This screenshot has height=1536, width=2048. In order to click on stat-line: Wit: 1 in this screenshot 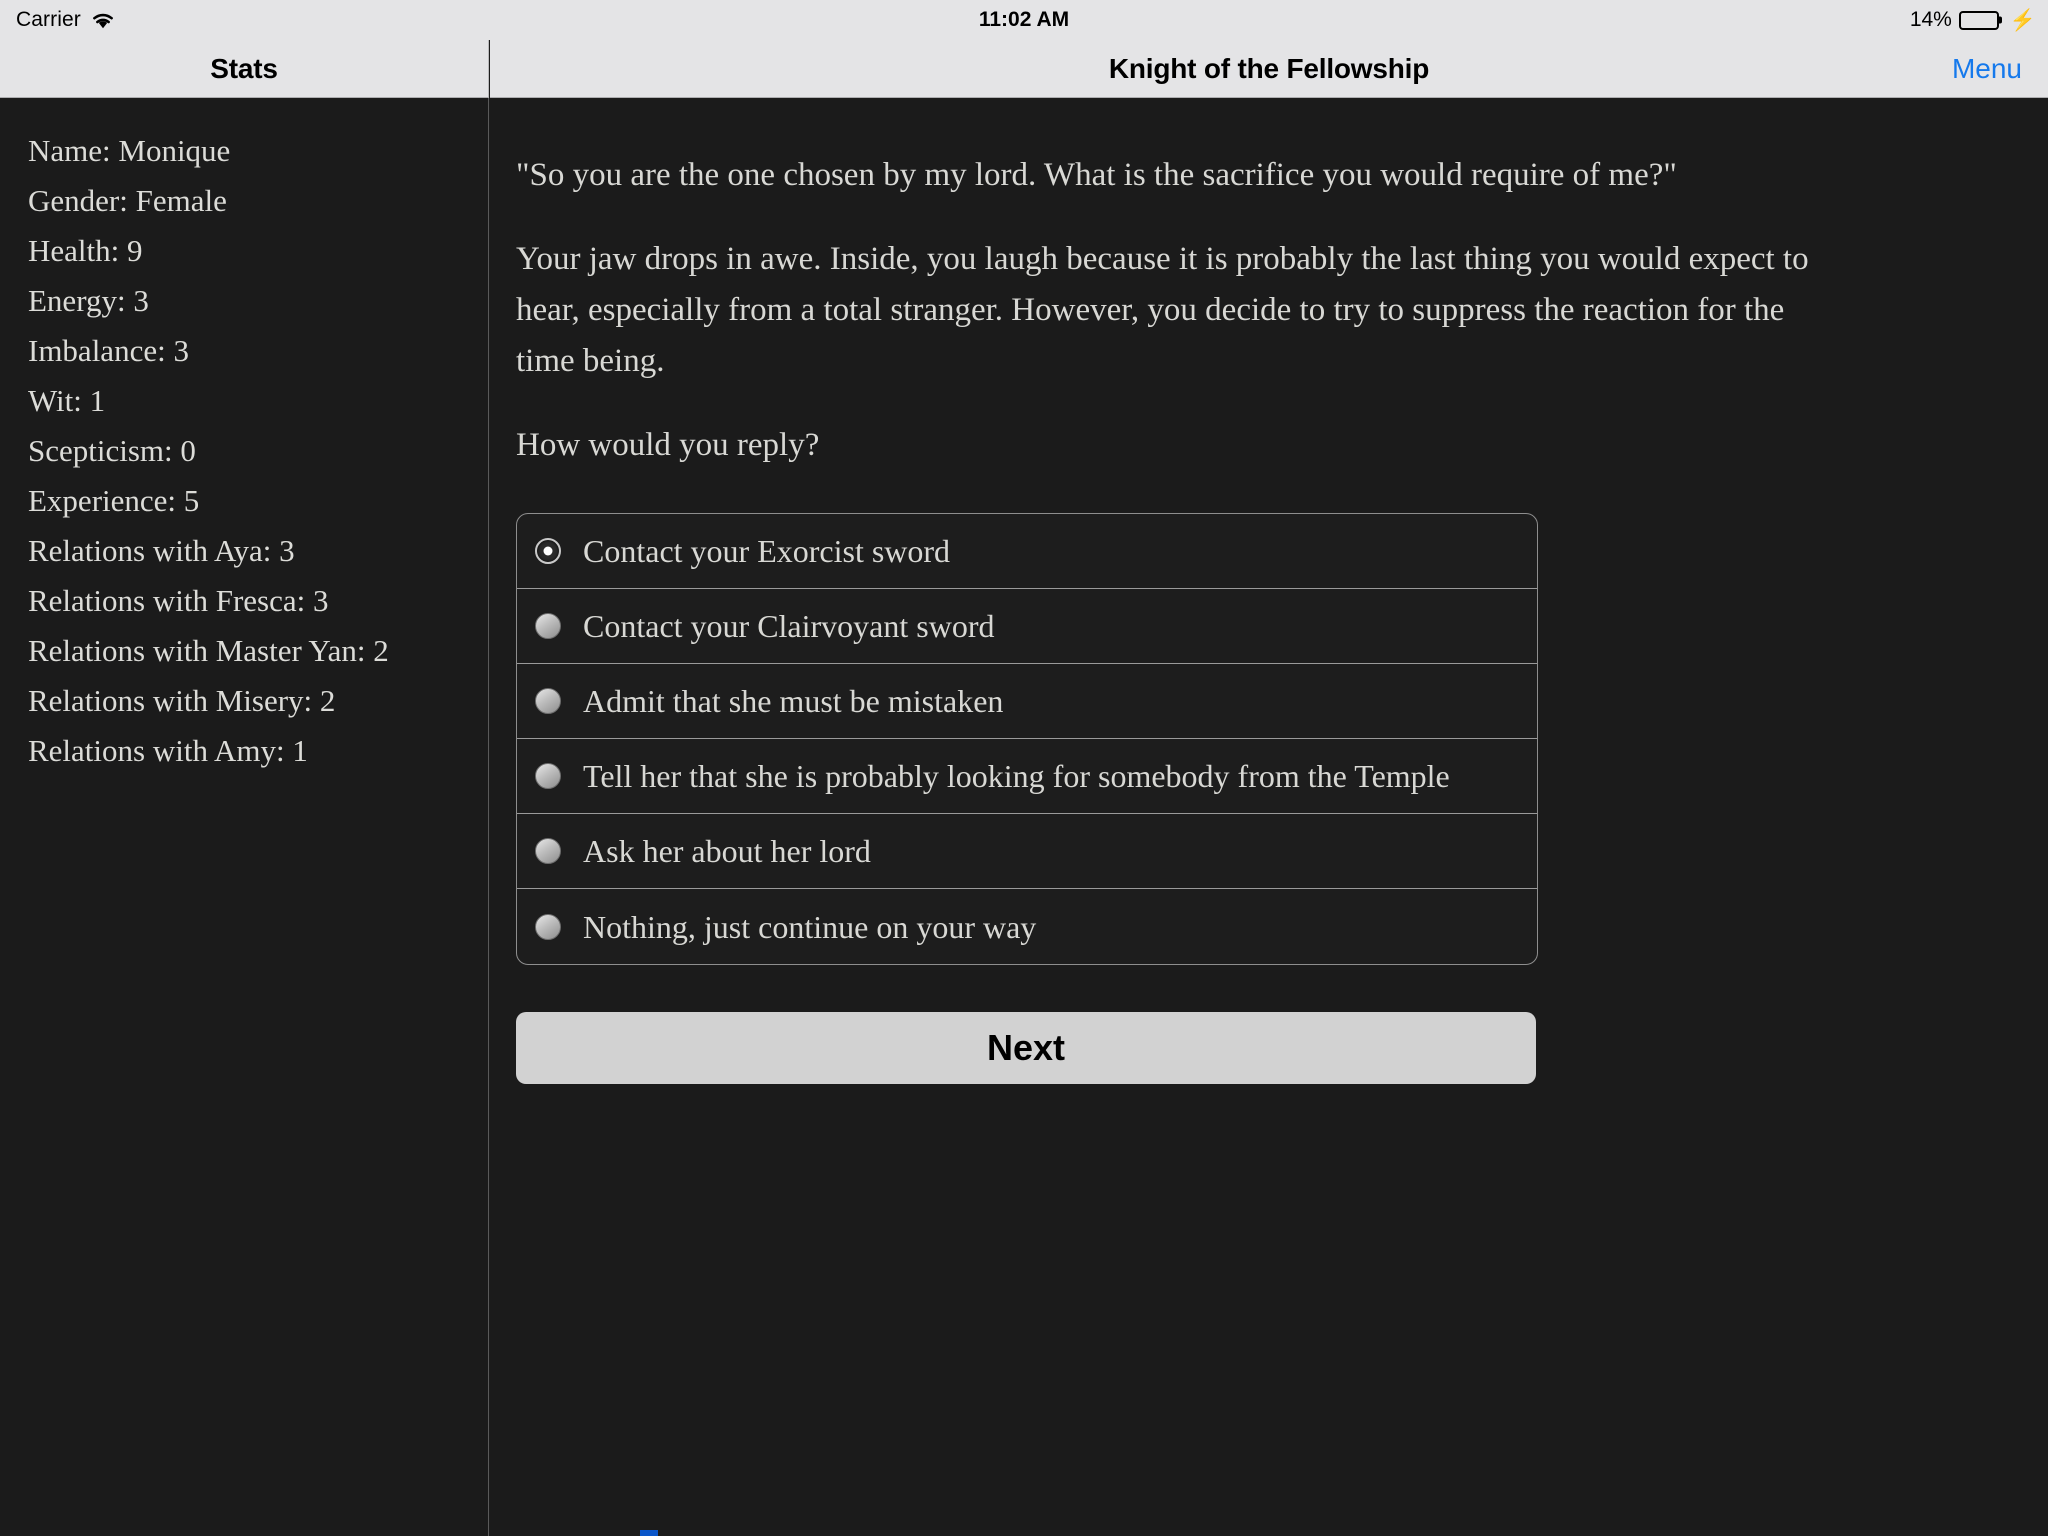, I will do `click(67, 400)`.